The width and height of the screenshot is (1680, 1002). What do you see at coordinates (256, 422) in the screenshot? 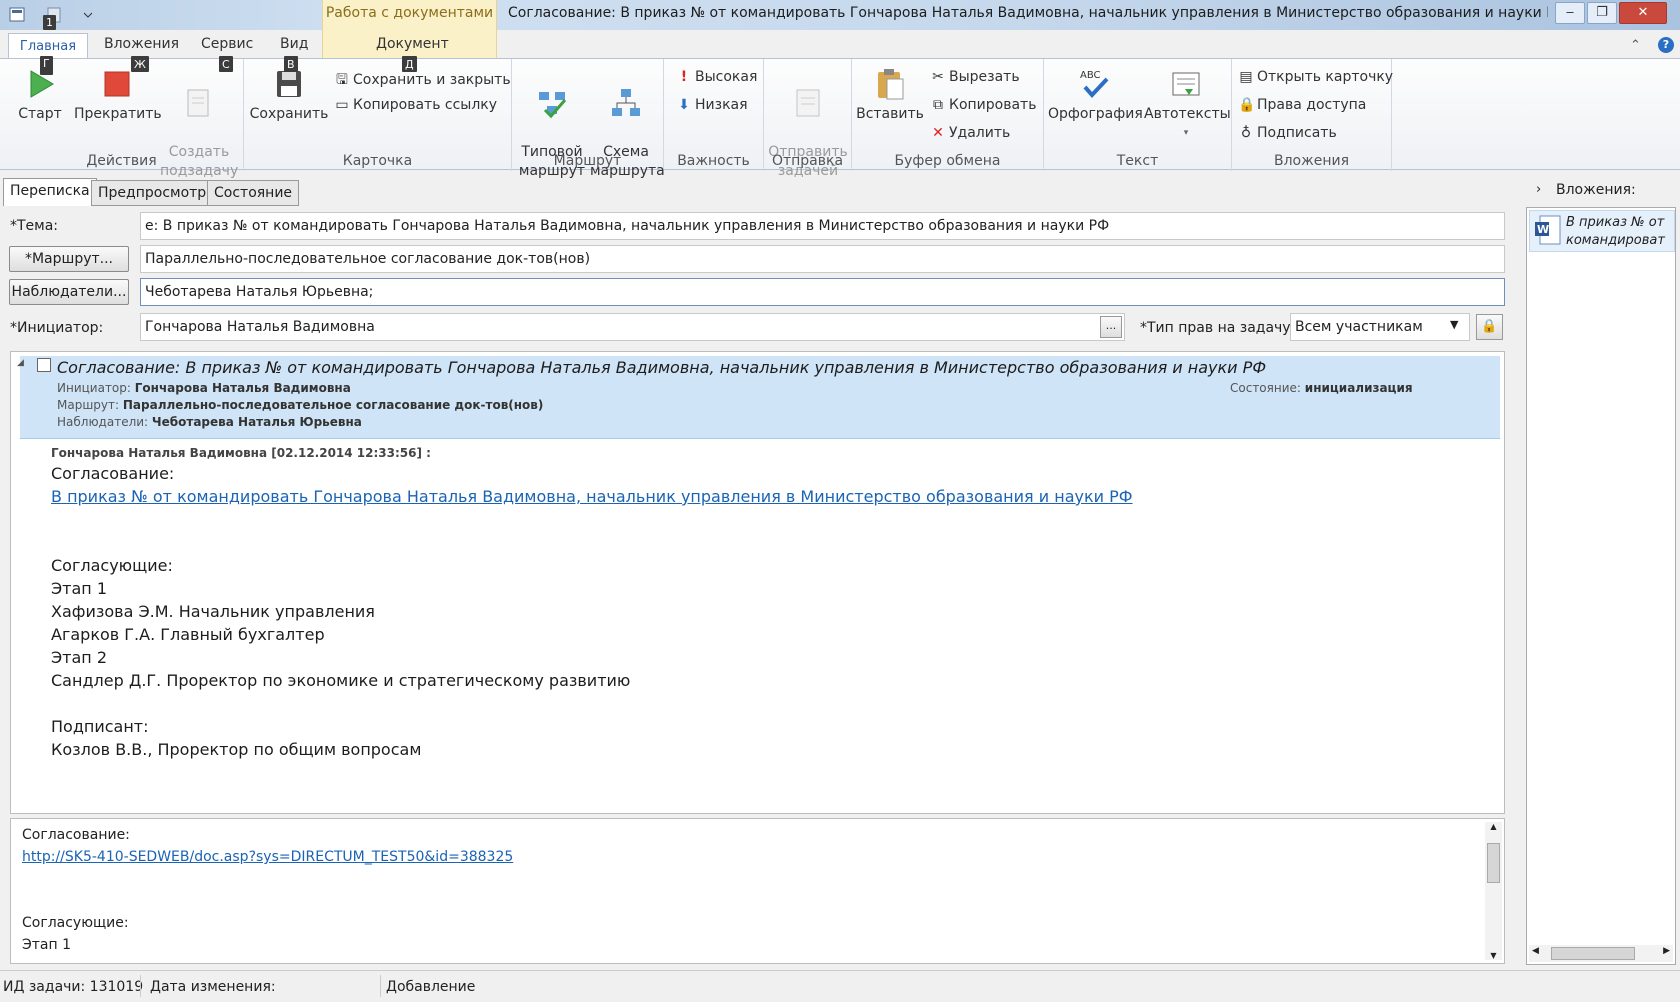
I see `observers-value: Чеботарева Наталья Юрьевна` at bounding box center [256, 422].